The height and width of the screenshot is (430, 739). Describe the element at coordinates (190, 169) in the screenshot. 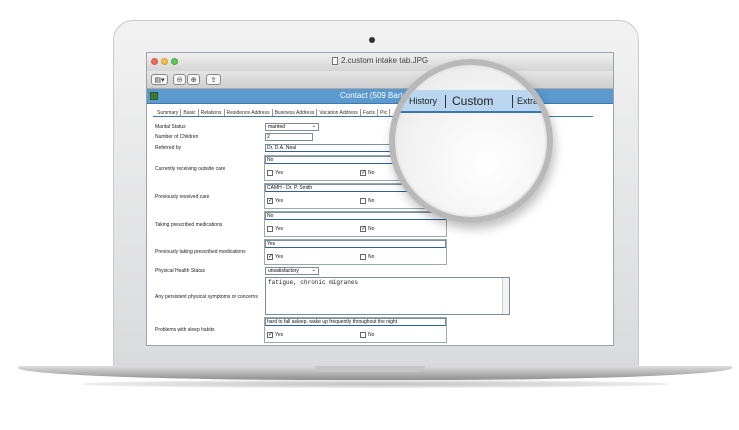

I see `outside-care-label: Currently receiving outside care` at that location.